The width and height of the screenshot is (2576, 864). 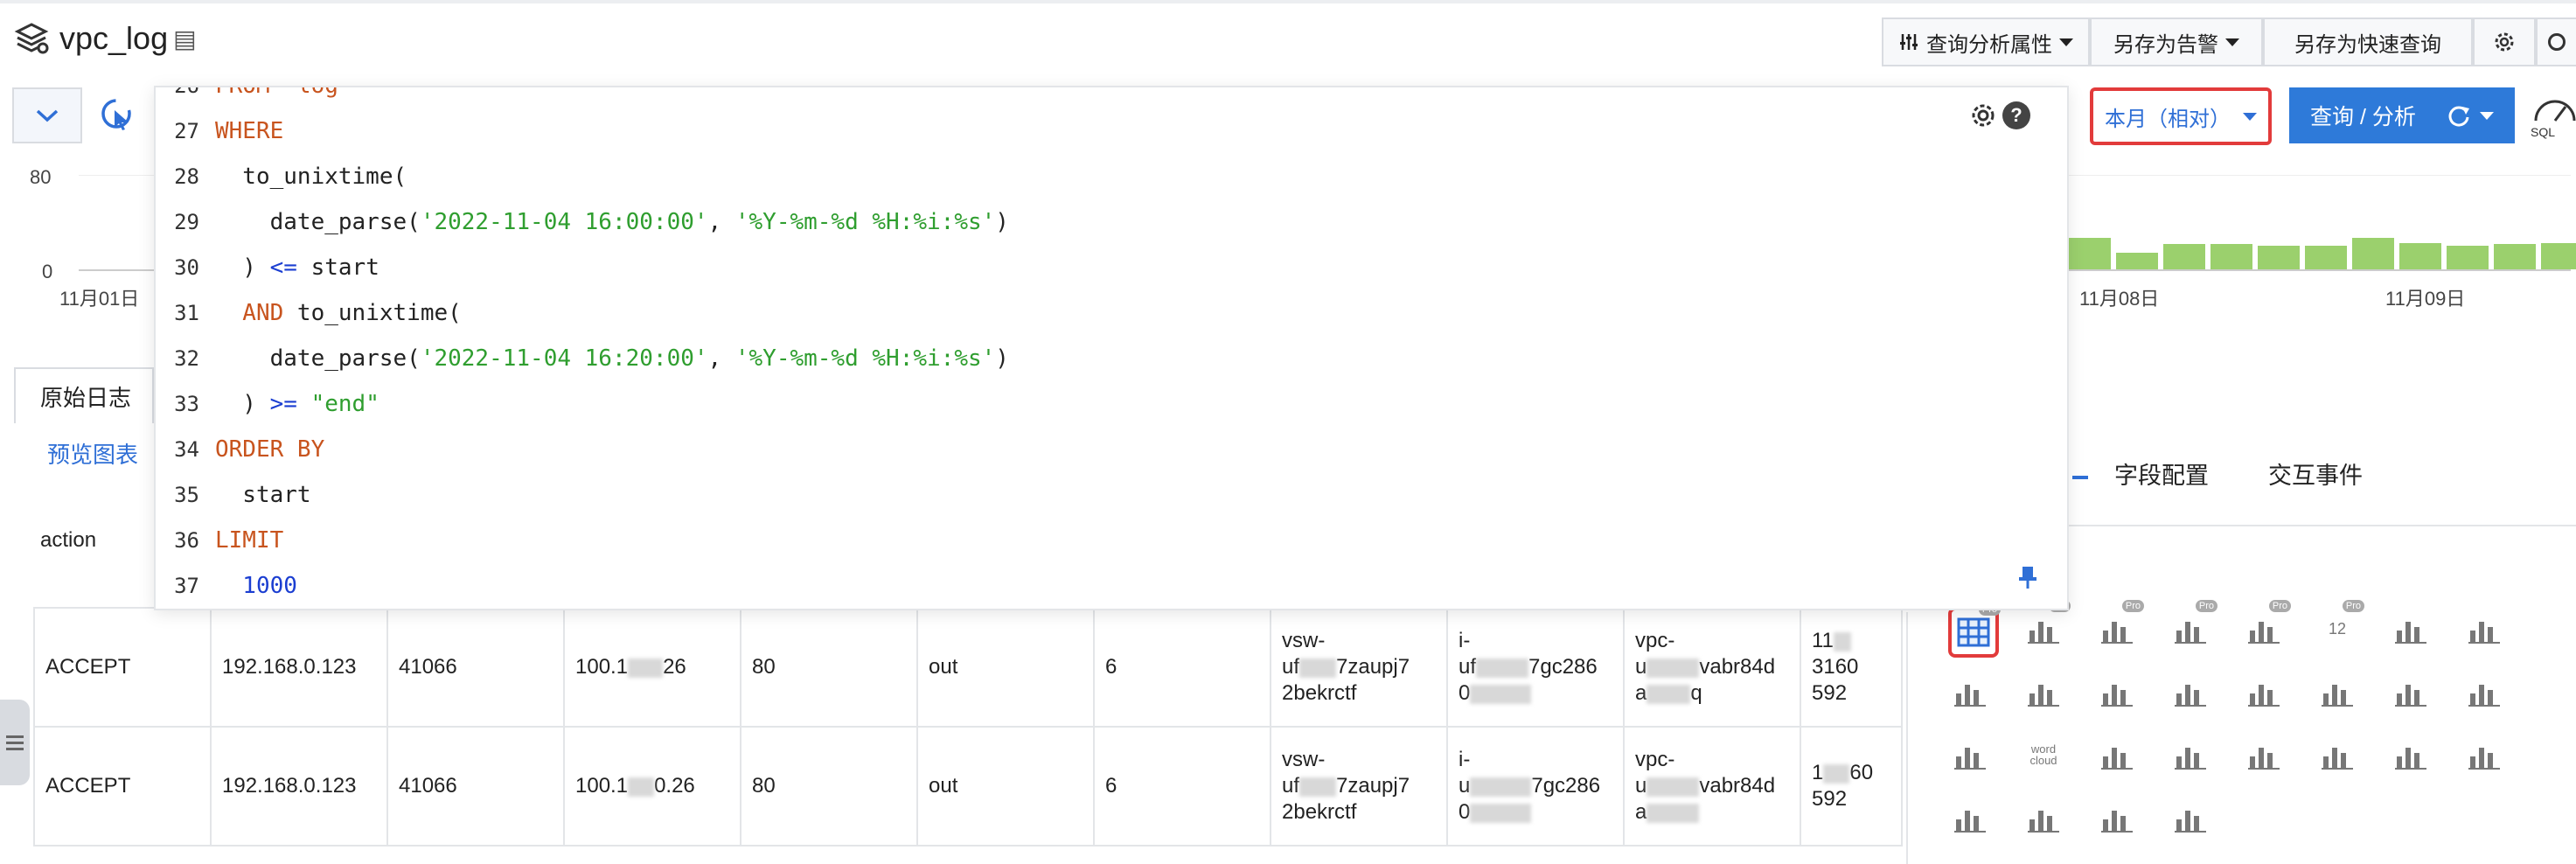 What do you see at coordinates (84, 395) in the screenshot?
I see `tab-raw-logs: 原始日志` at bounding box center [84, 395].